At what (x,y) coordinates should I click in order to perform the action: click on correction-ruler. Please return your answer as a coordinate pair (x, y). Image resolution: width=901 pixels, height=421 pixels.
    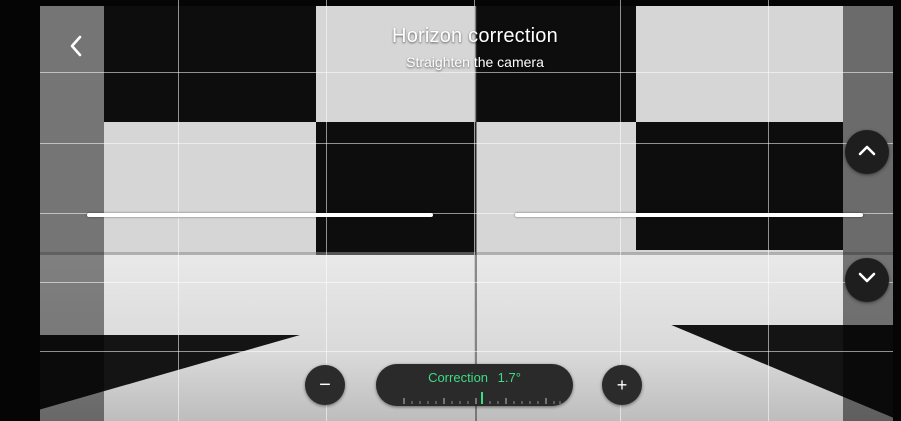
    Looking at the image, I should click on (482, 398).